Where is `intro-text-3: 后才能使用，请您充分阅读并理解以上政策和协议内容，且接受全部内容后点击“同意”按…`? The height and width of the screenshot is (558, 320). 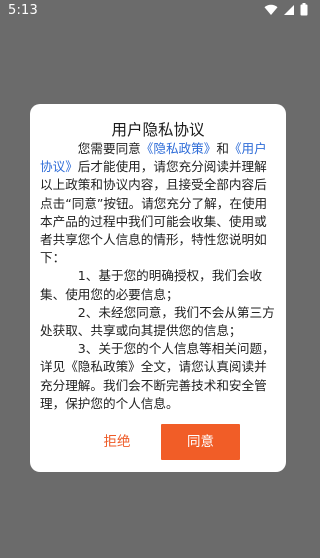
intro-text-3: 后才能使用，请您充分阅读并理解以上政策和协议内容，且接受全部内容后点击“同意”按… is located at coordinates (154, 212).